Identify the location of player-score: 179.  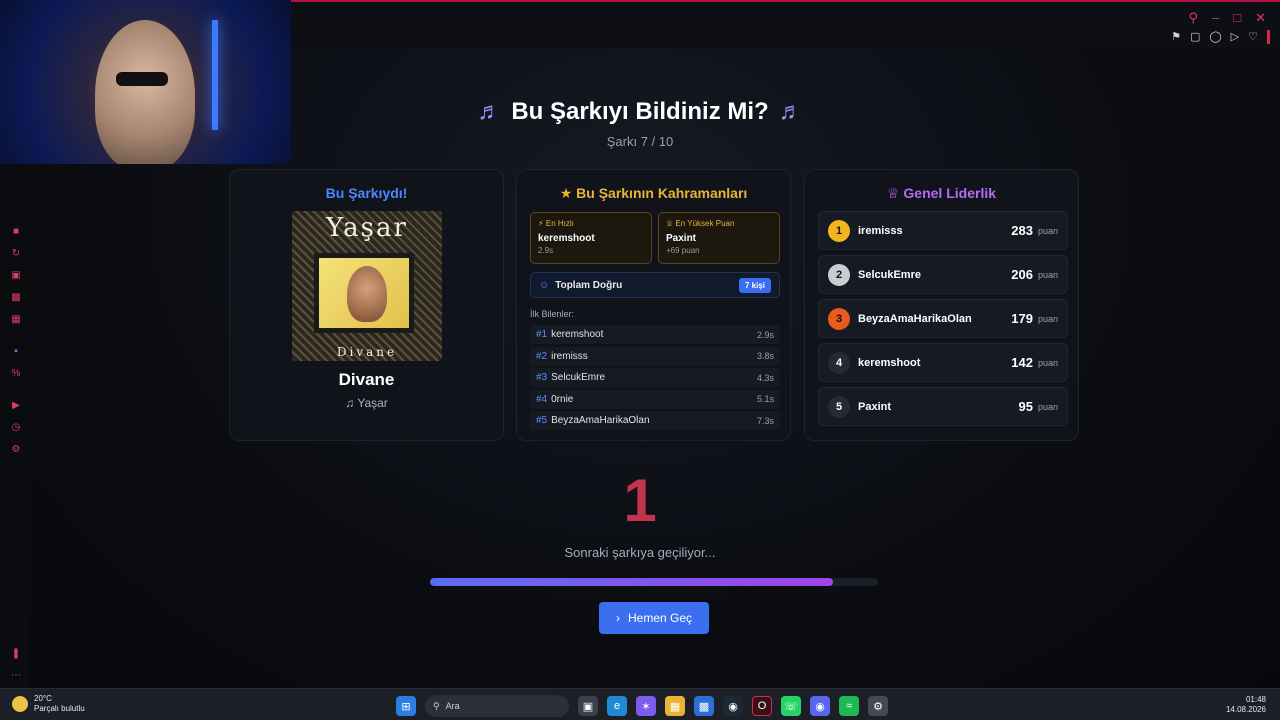
(1022, 318).